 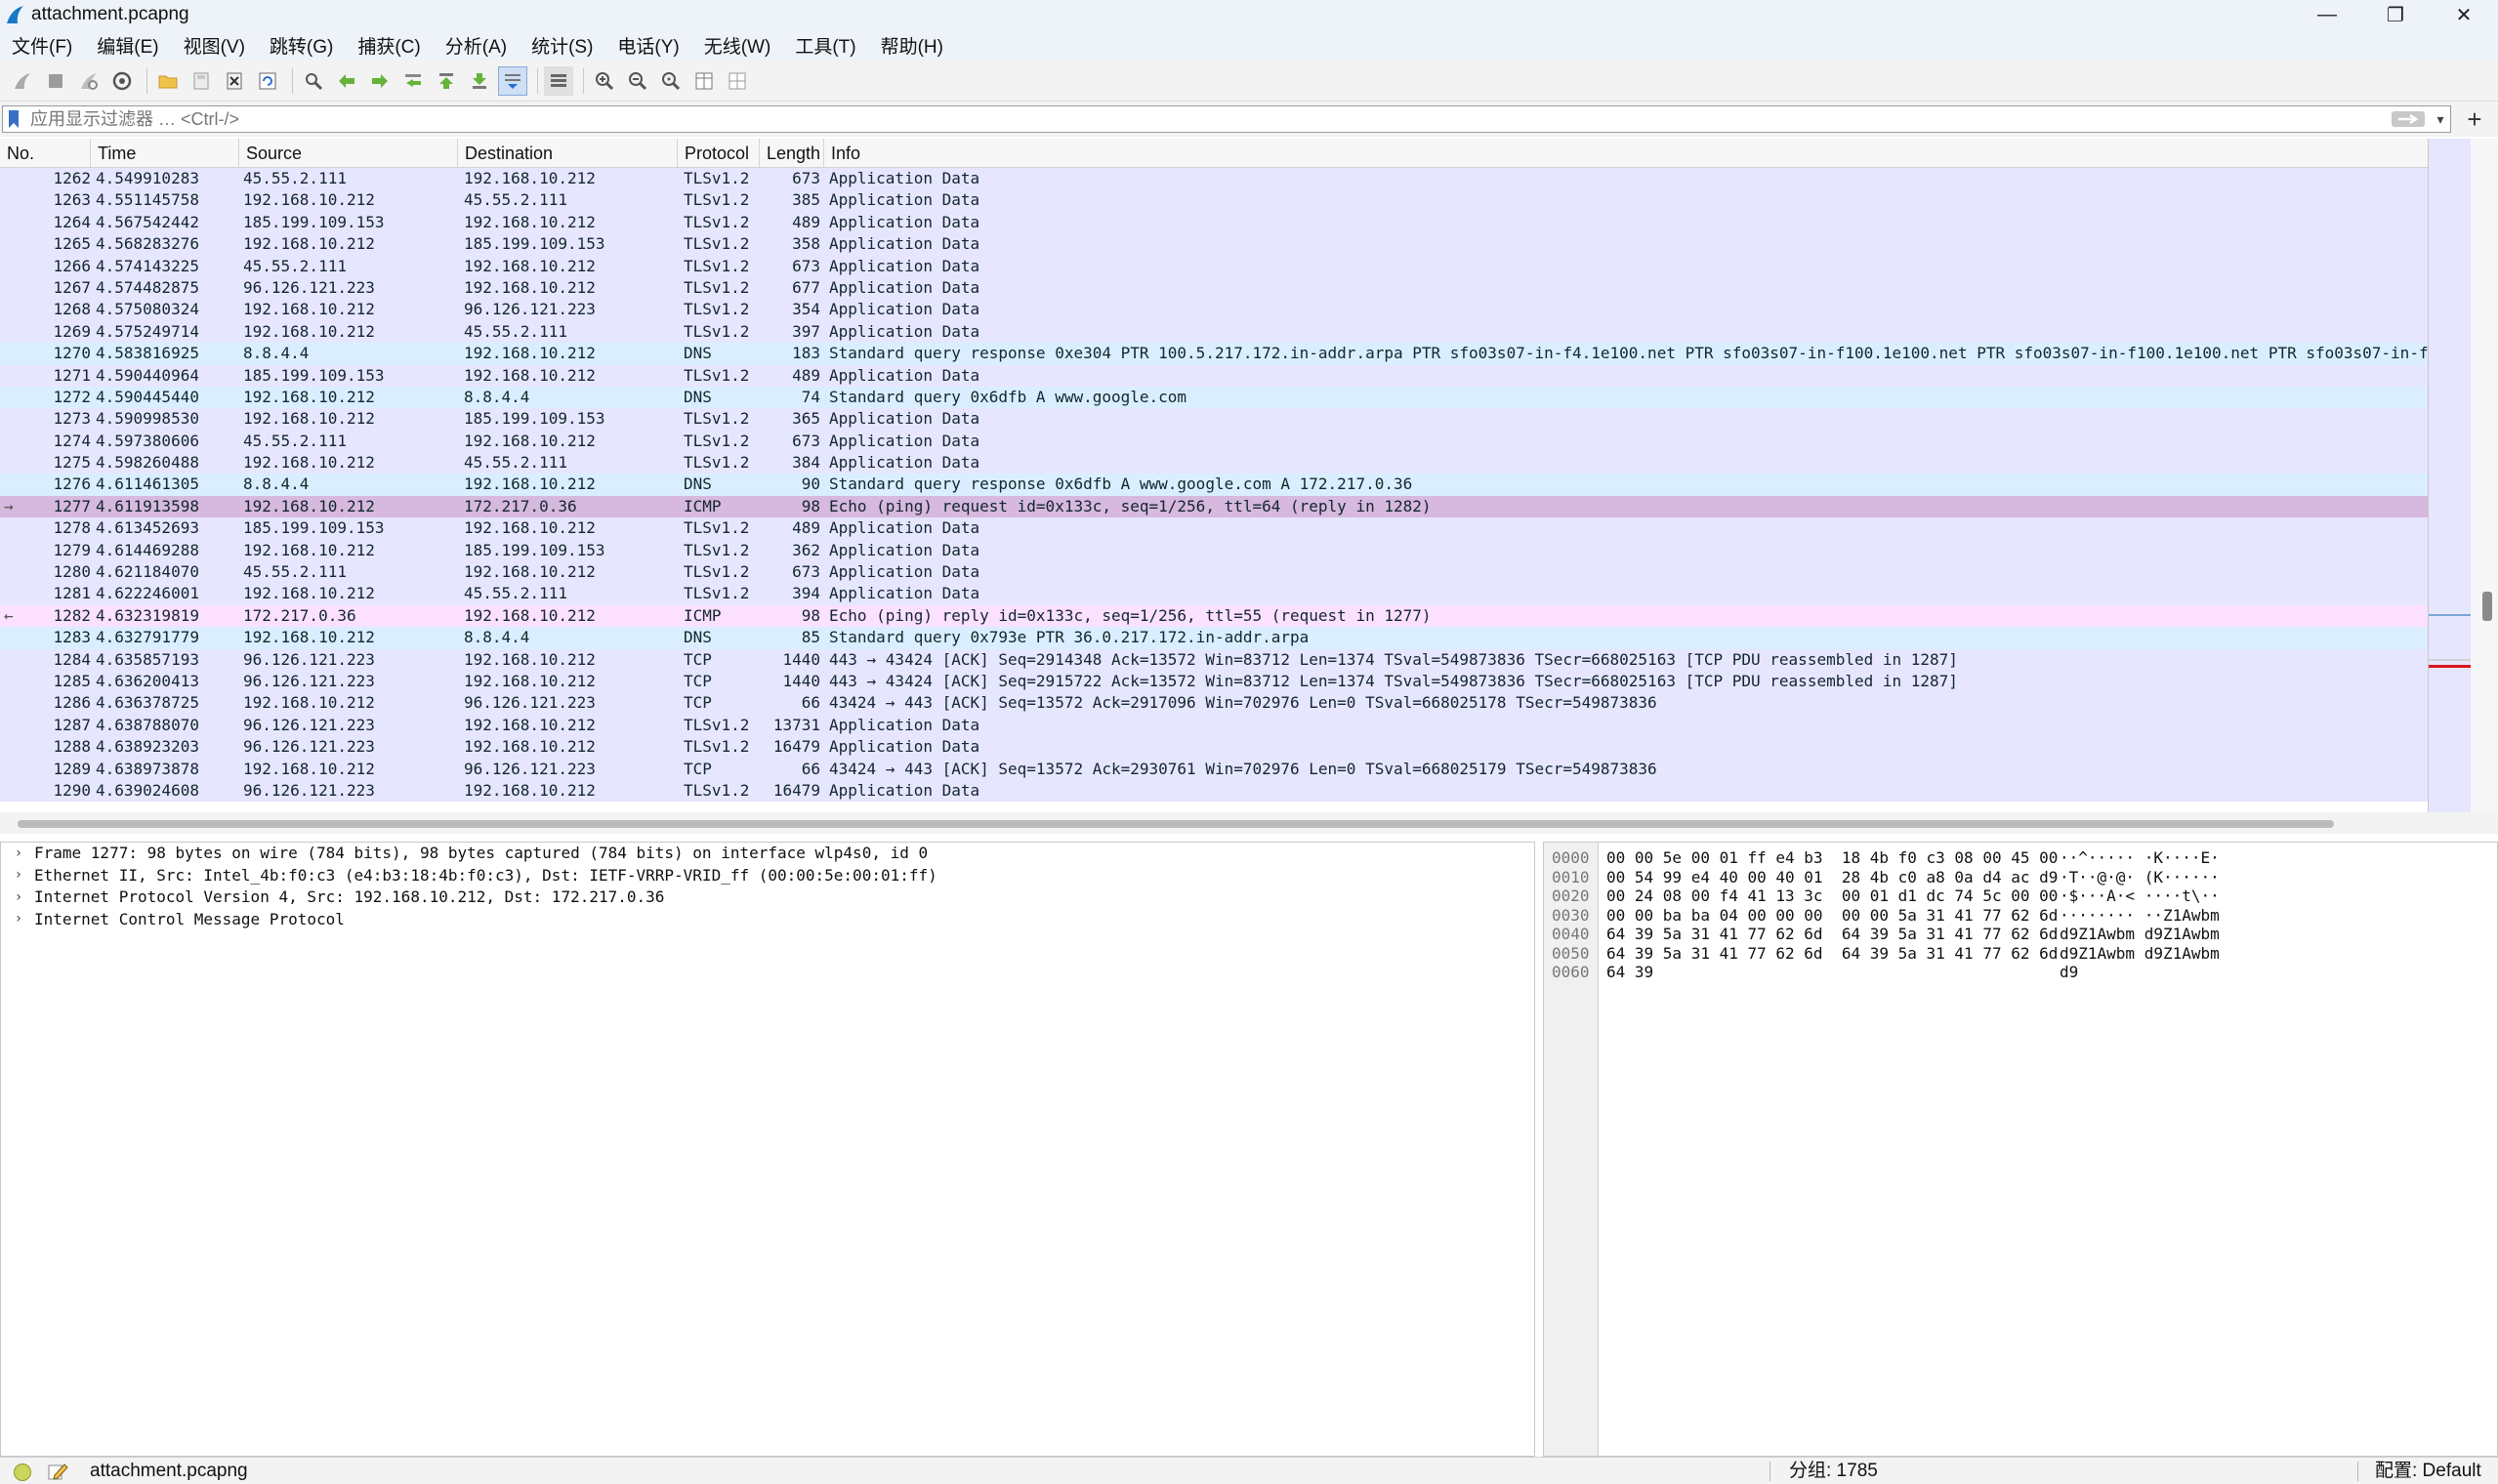 What do you see at coordinates (234, 81) in the screenshot?
I see `close-file-icon` at bounding box center [234, 81].